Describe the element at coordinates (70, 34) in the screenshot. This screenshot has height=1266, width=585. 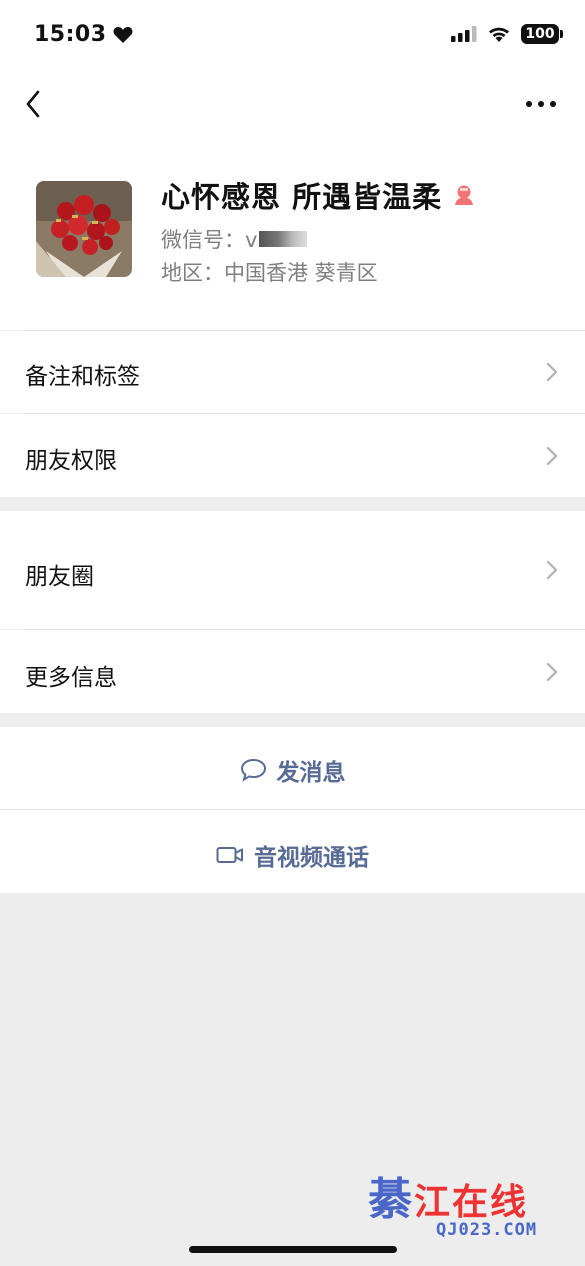
I see `time-text: 15:03` at that location.